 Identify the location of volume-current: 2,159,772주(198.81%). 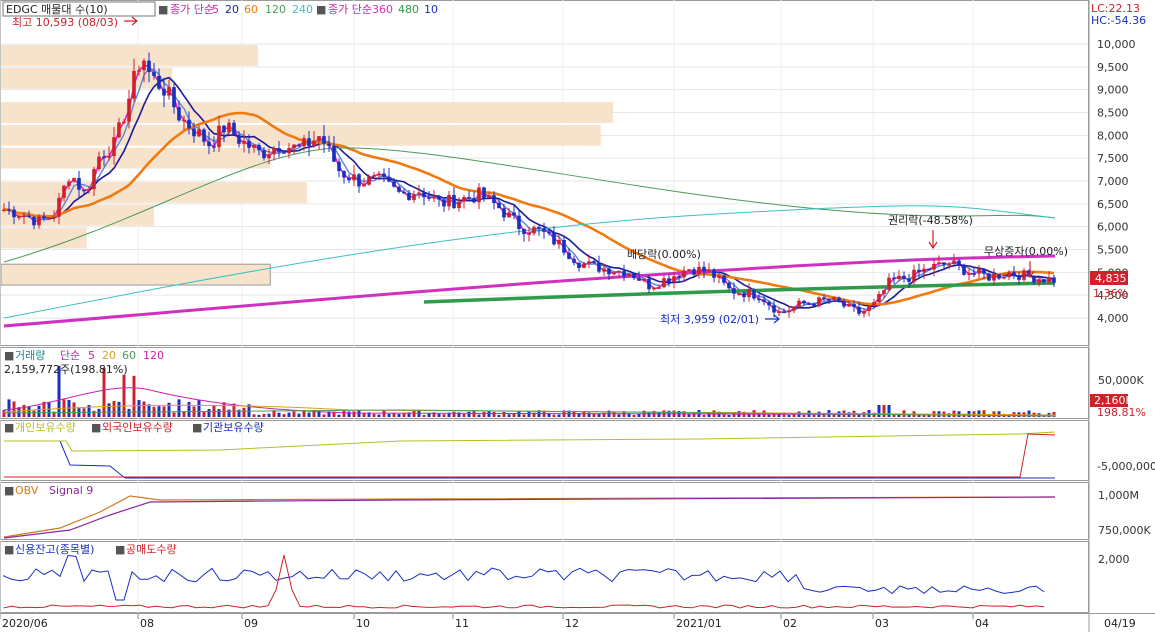
(66, 369).